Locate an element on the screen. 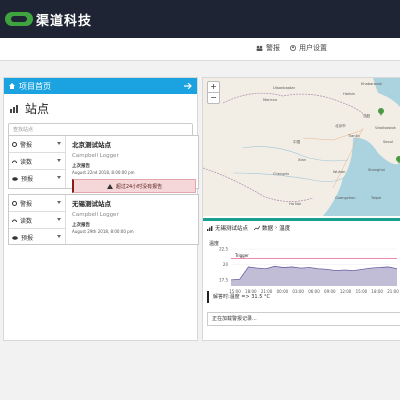 This screenshot has height=400, width=400. map-label: Xian is located at coordinates (302, 160).